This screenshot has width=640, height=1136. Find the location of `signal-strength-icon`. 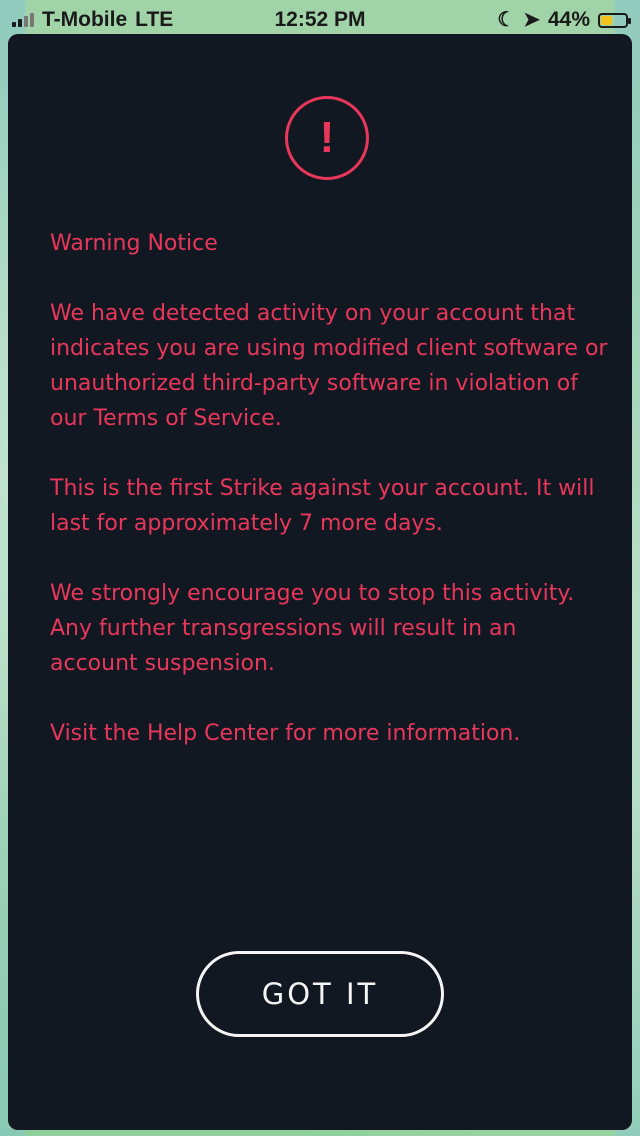

signal-strength-icon is located at coordinates (23, 20).